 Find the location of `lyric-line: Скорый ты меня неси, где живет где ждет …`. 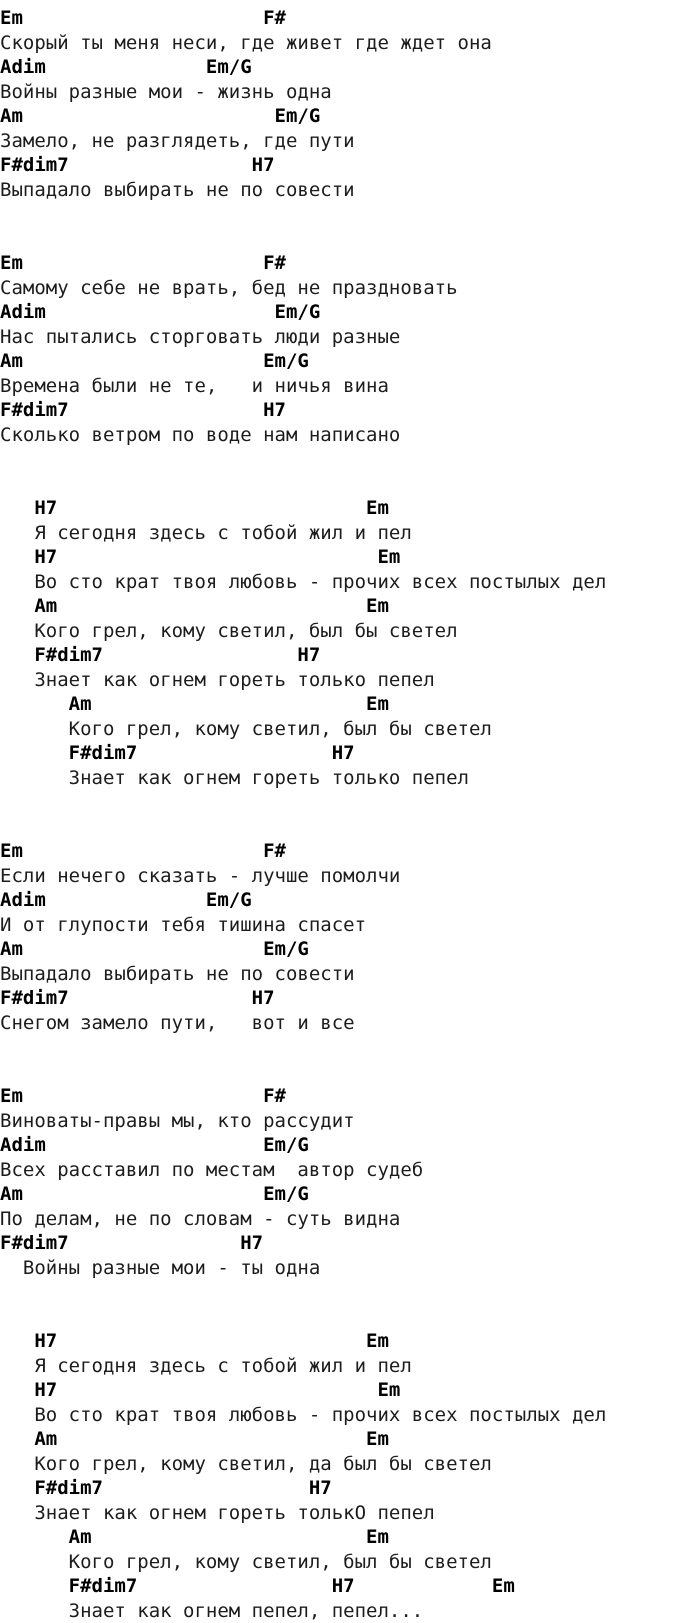

lyric-line: Скорый ты меня неси, где живет где ждет … is located at coordinates (346, 43).